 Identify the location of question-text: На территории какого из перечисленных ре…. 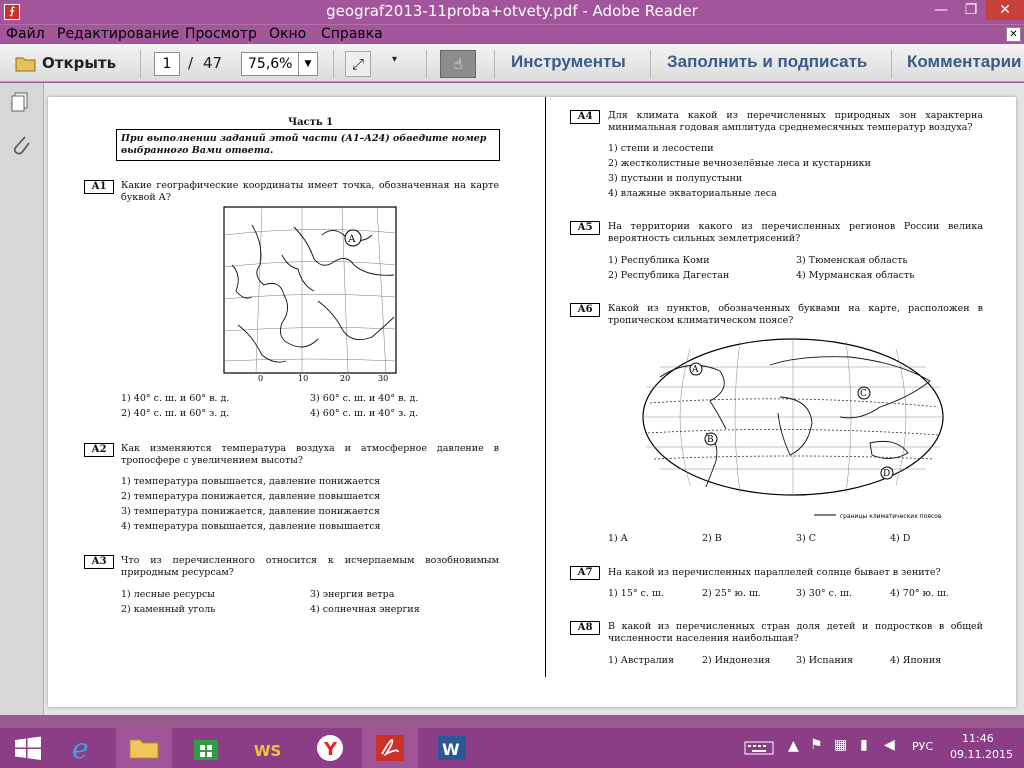
(795, 232).